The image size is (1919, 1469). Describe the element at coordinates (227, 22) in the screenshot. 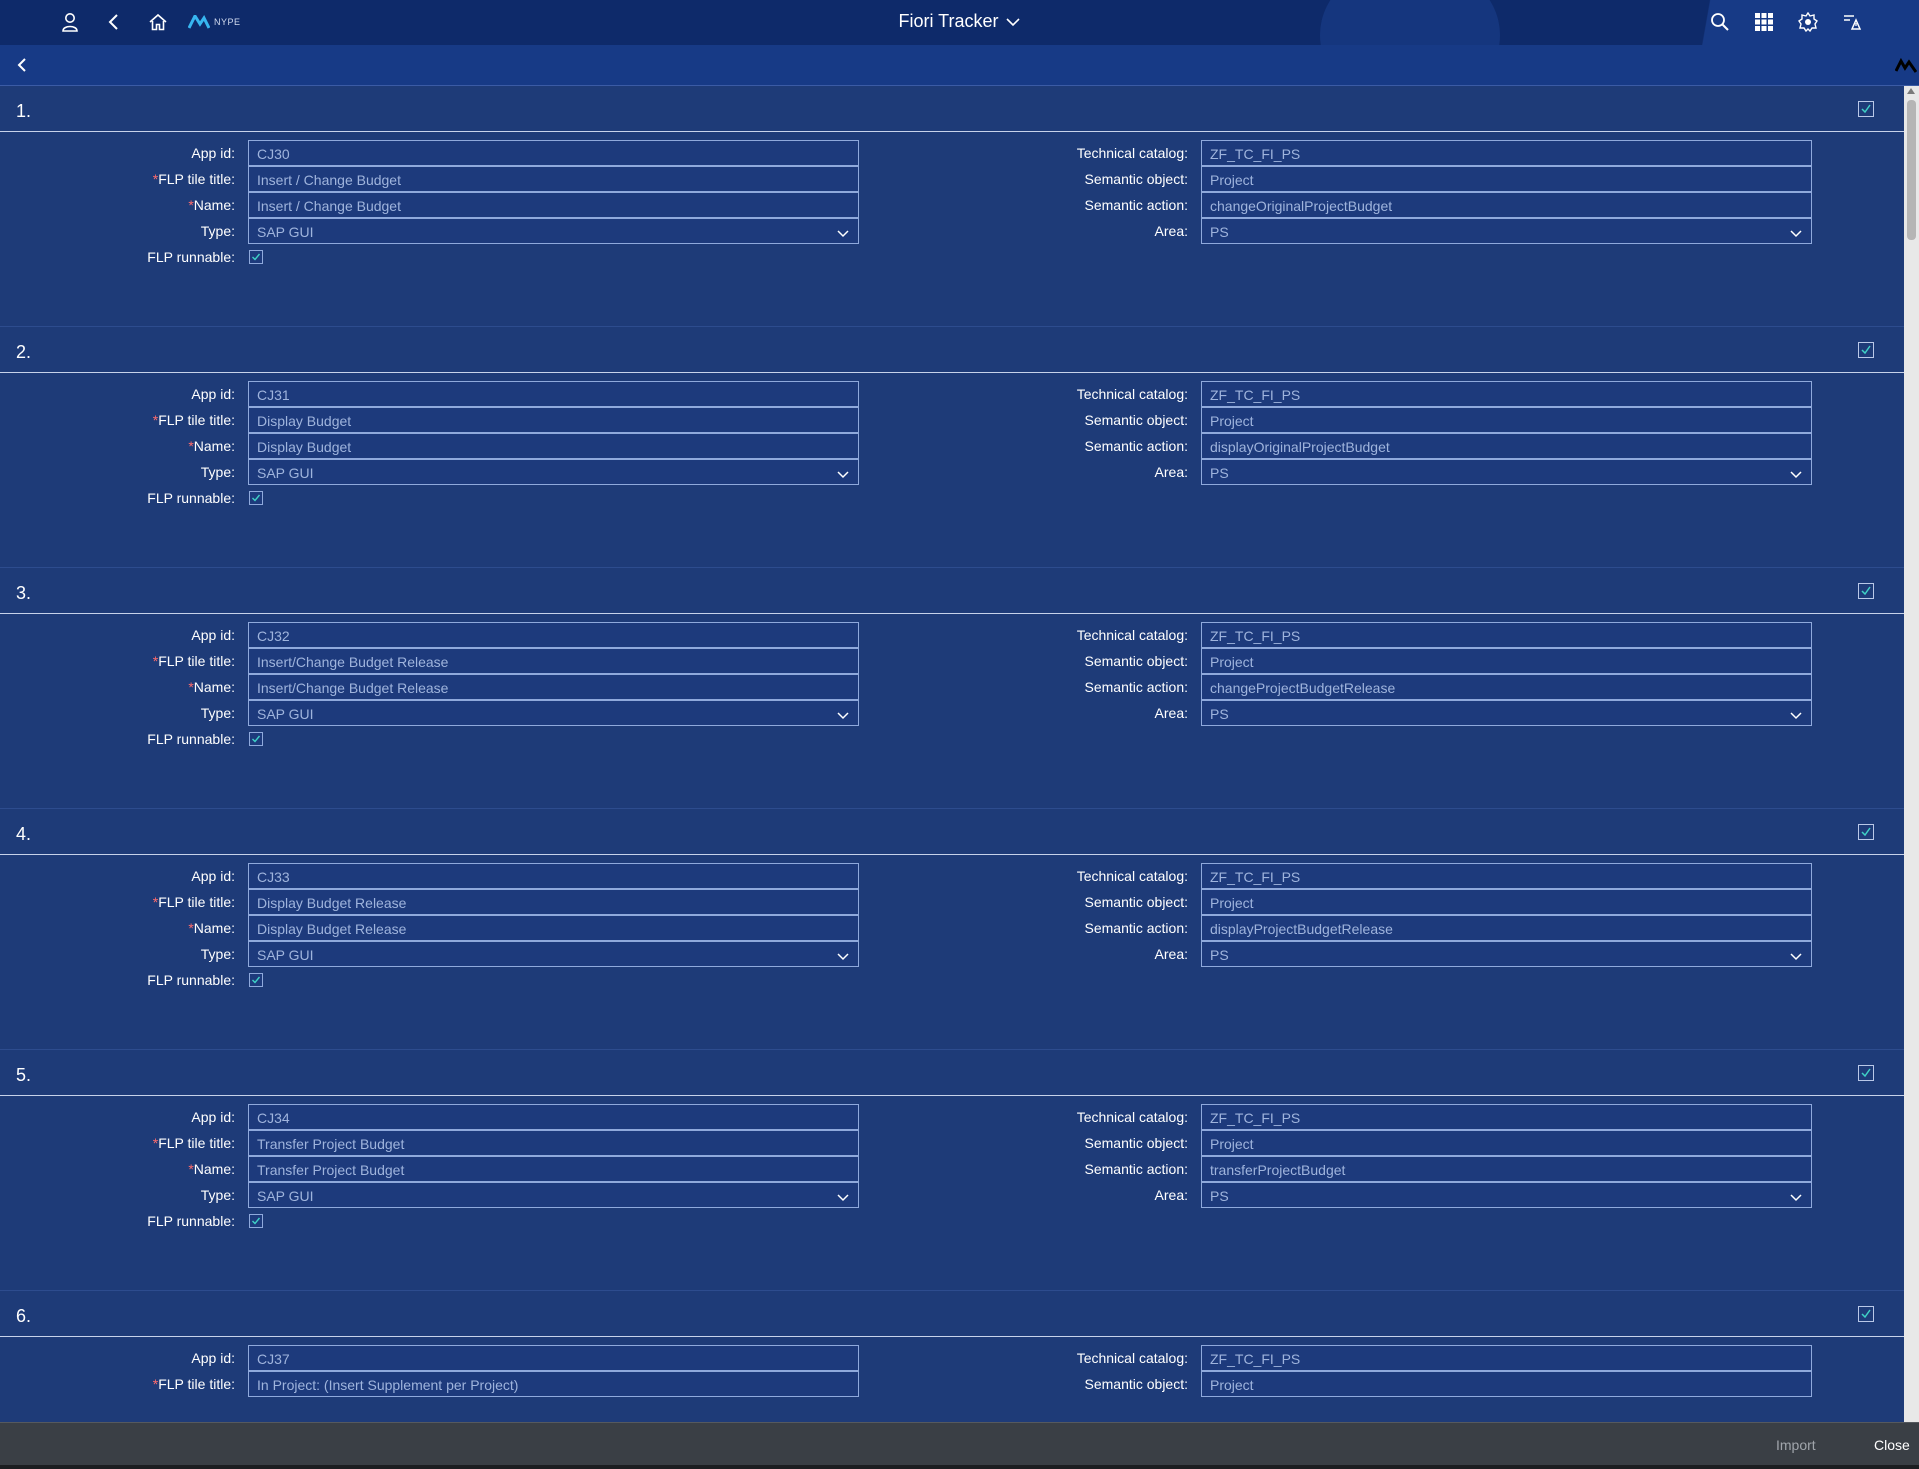

I see `logo-text: NYPE` at that location.